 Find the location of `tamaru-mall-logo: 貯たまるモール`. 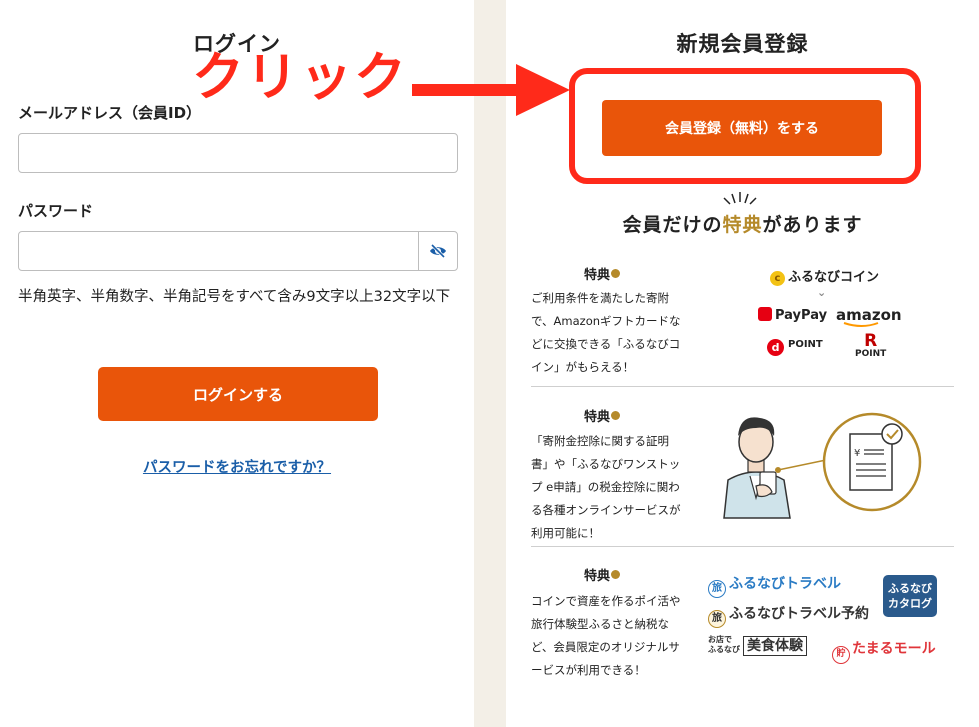

tamaru-mall-logo: 貯たまるモール is located at coordinates (884, 651).